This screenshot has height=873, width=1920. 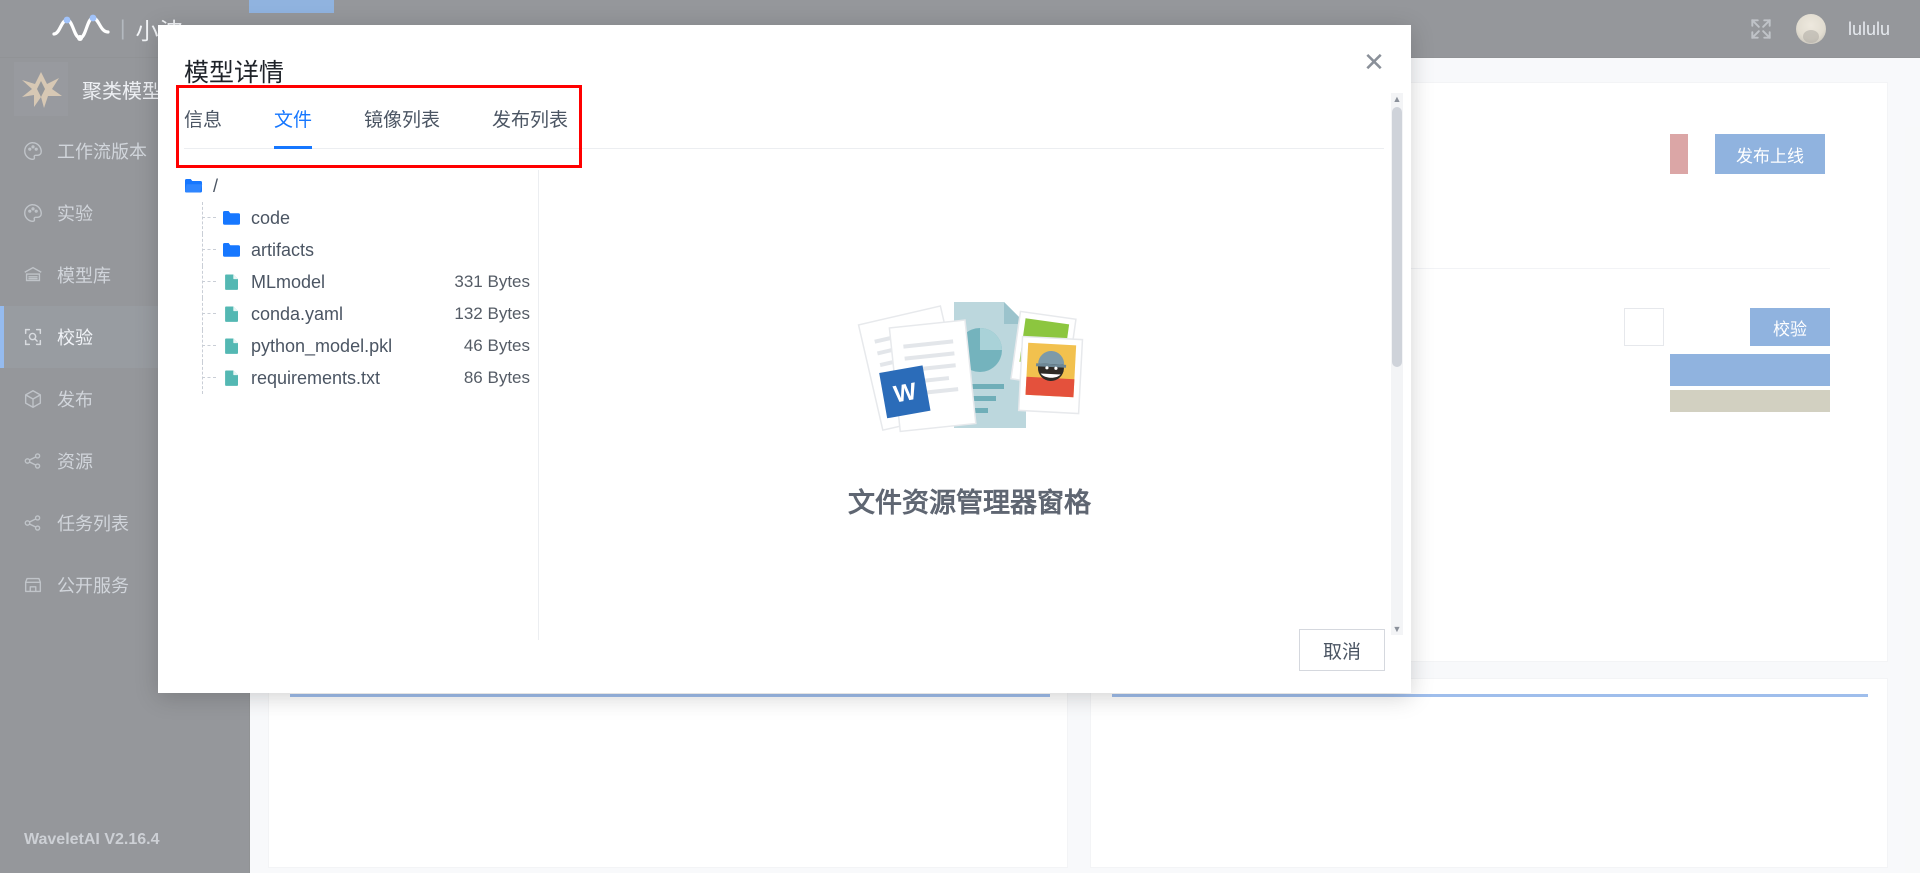 I want to click on chevron-down-icon: ▼, so click(x=1397, y=629).